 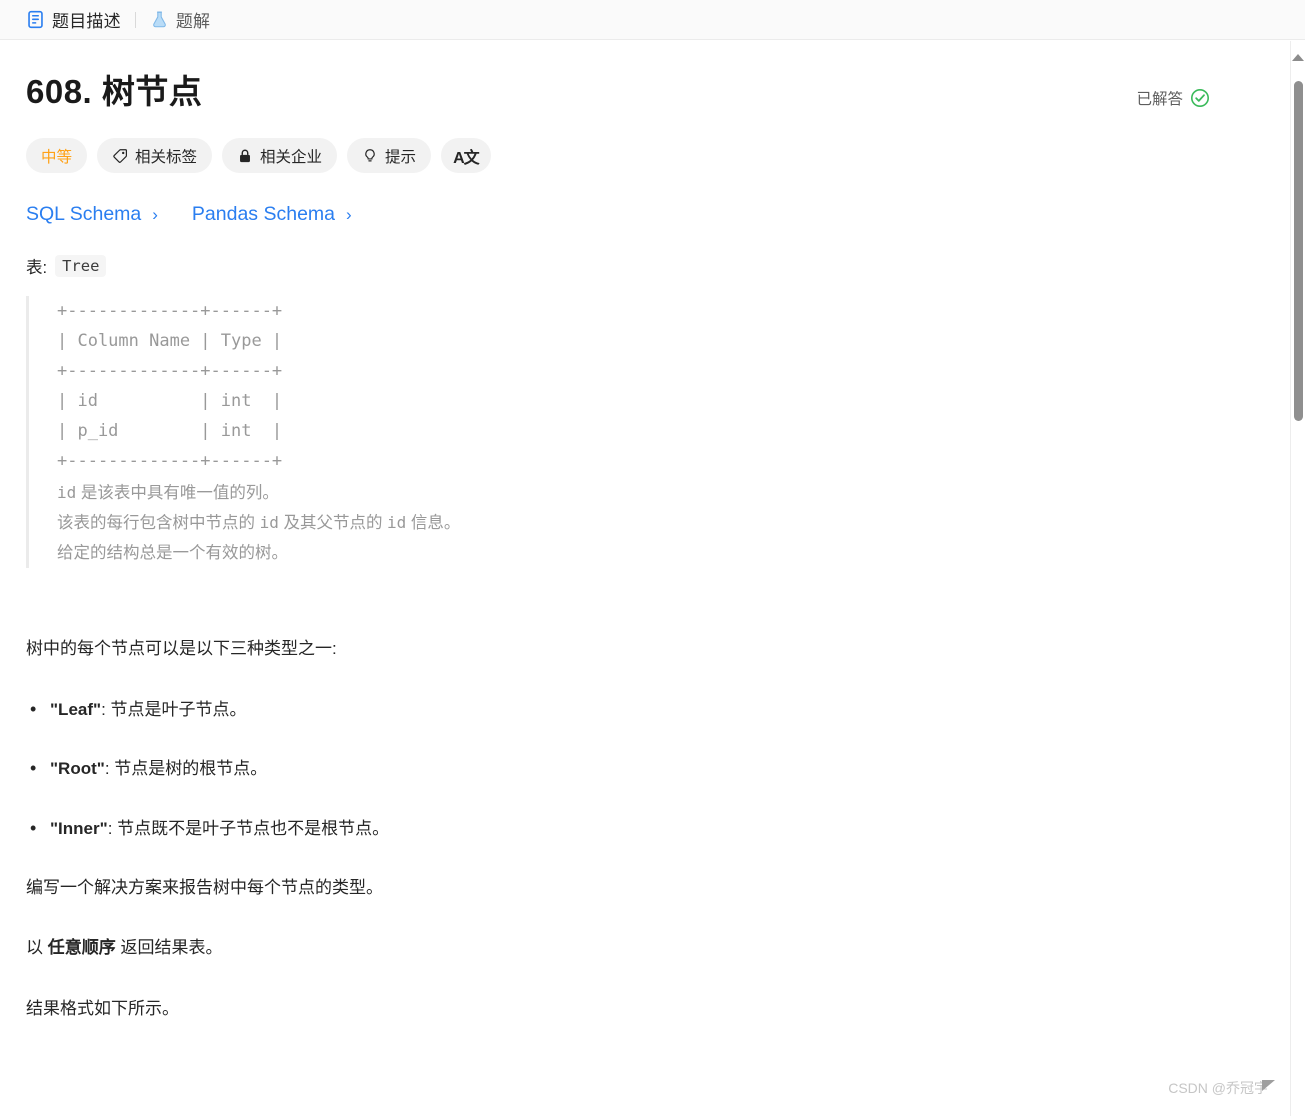 I want to click on tab-description: 题目描述, so click(x=73, y=20).